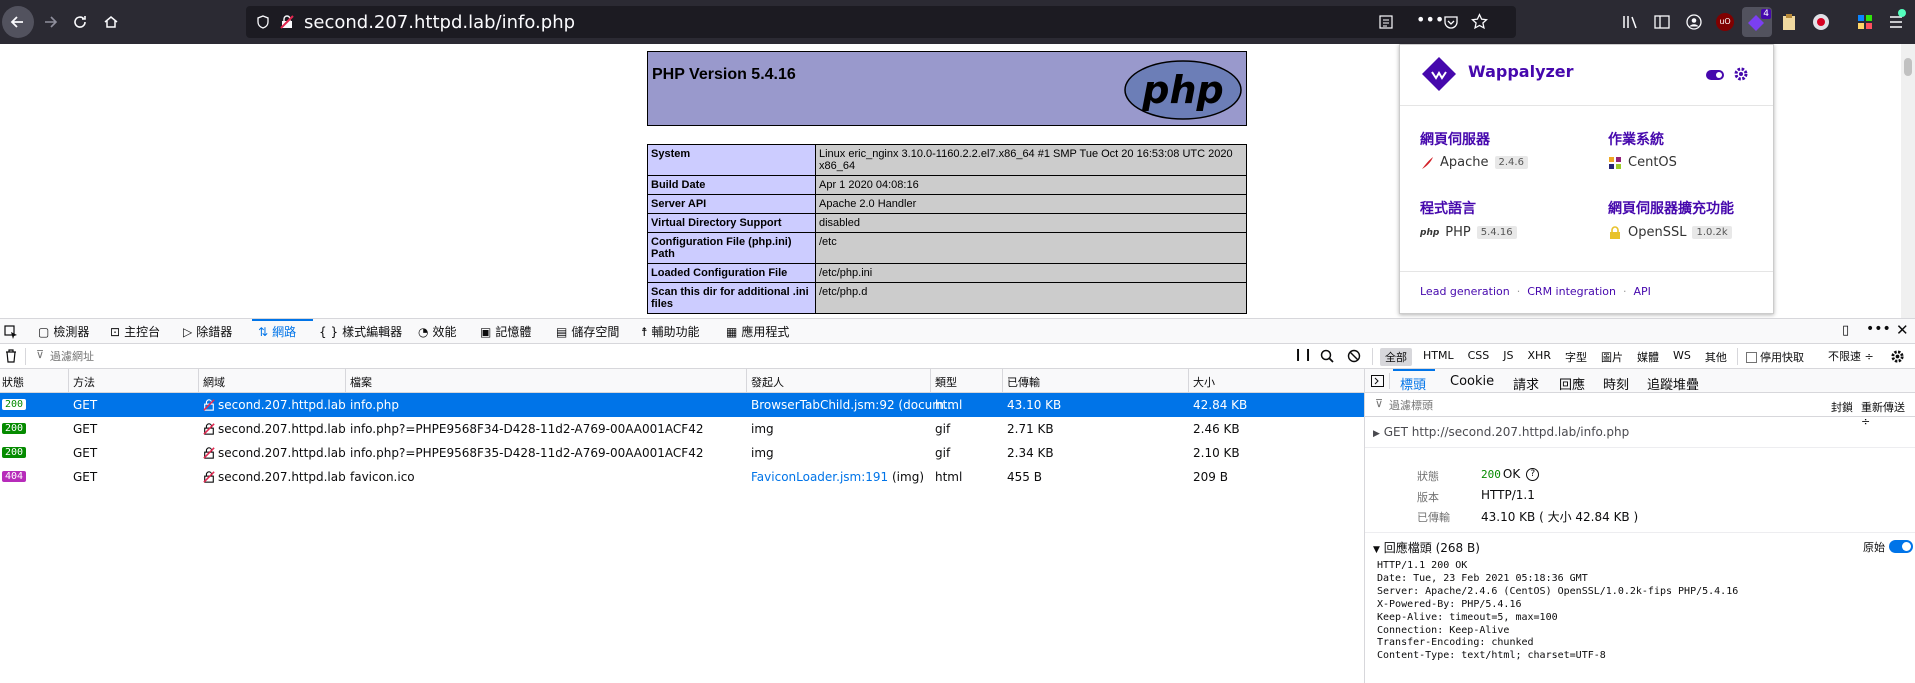 This screenshot has height=683, width=1915. Describe the element at coordinates (757, 331) in the screenshot. I see `tab-application: ▦ 應用程式` at that location.